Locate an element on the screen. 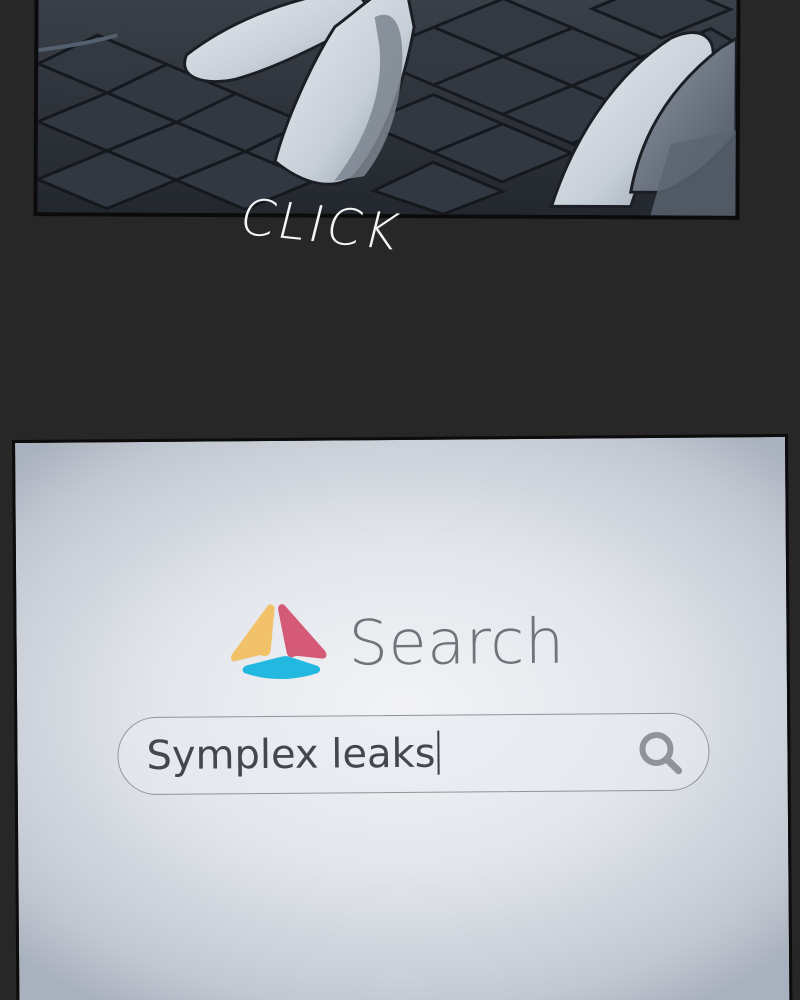  search-header: Search is located at coordinates (397, 643).